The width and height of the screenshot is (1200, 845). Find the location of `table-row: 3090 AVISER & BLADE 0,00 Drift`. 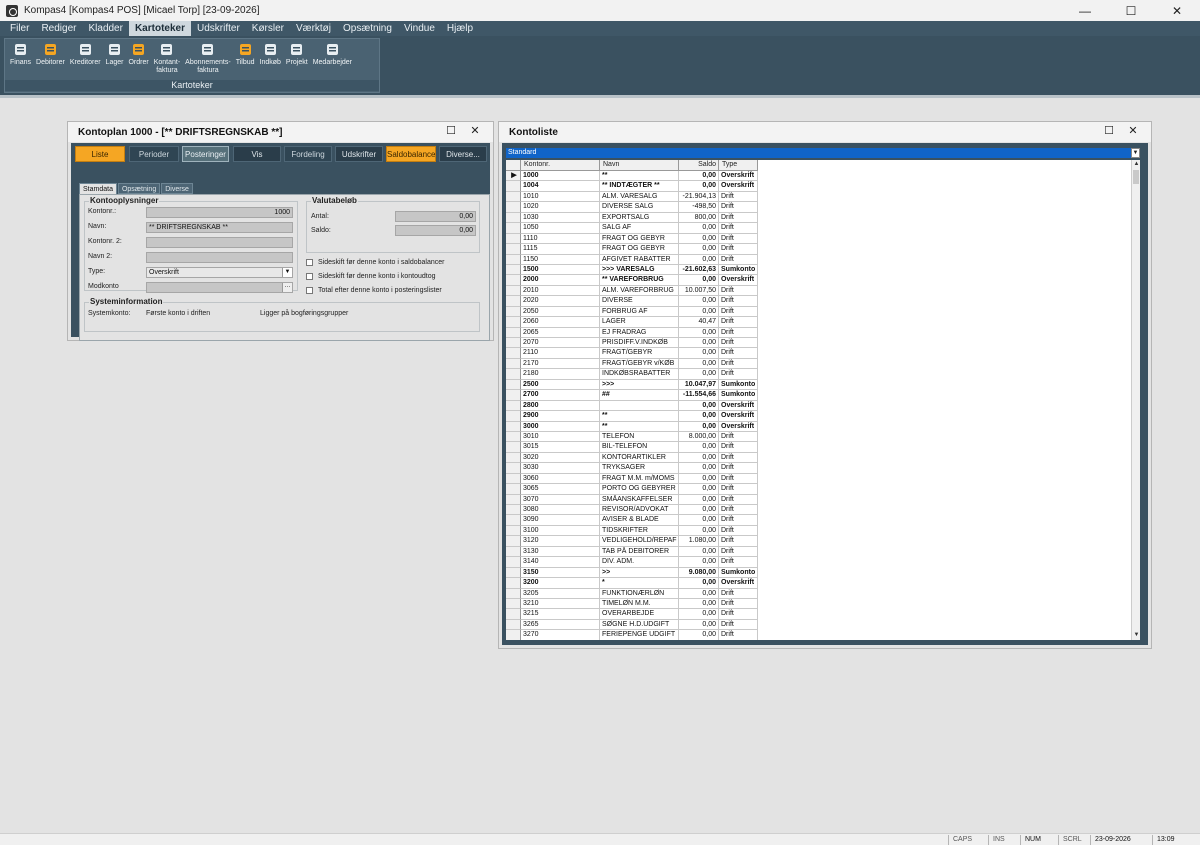

table-row: 3090 AVISER & BLADE 0,00 Drift is located at coordinates (632, 520).